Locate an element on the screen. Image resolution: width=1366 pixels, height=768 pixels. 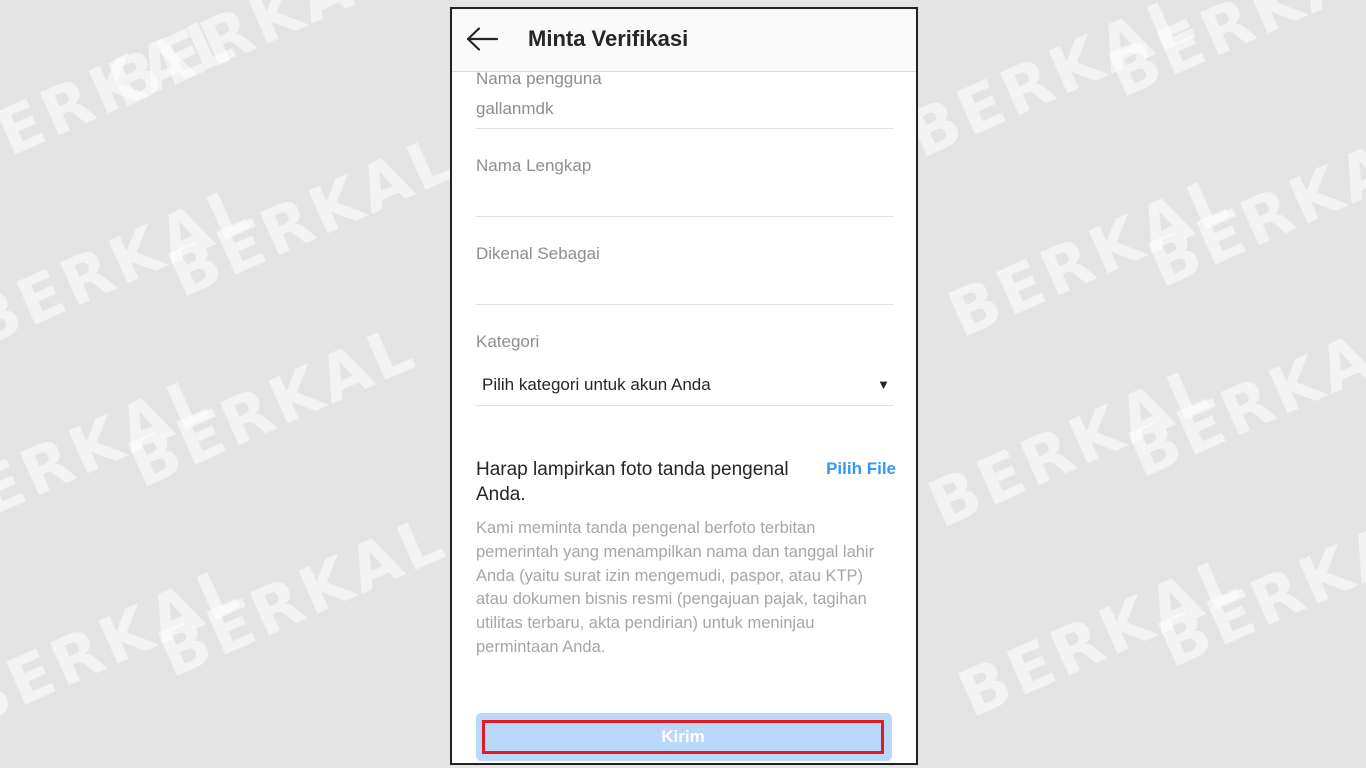
submit-button: Kirim is located at coordinates (683, 737).